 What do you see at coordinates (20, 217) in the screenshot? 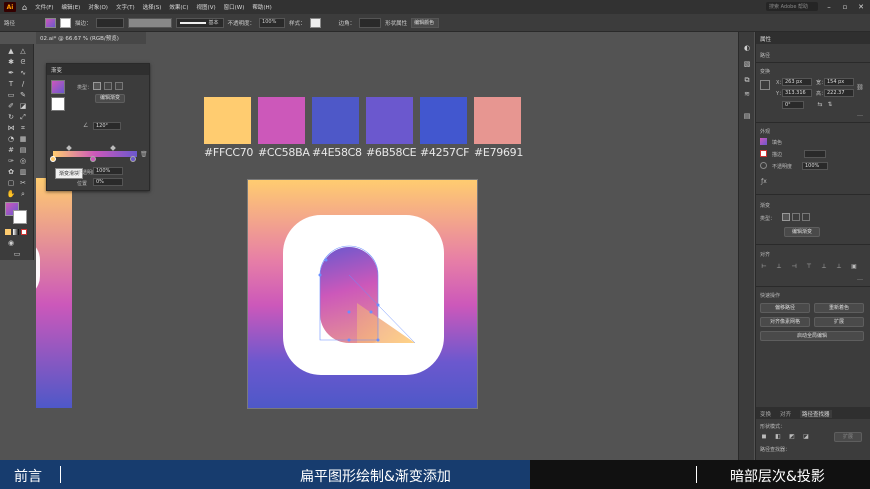
I see `stroke-color-box` at bounding box center [20, 217].